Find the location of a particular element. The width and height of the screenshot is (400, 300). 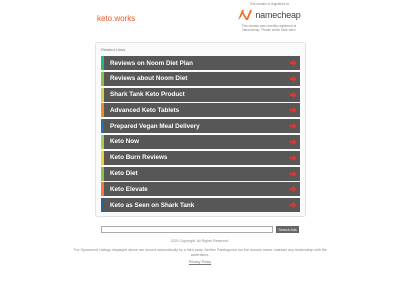

related-link-label: Shark Tank Keto Product is located at coordinates (147, 95).